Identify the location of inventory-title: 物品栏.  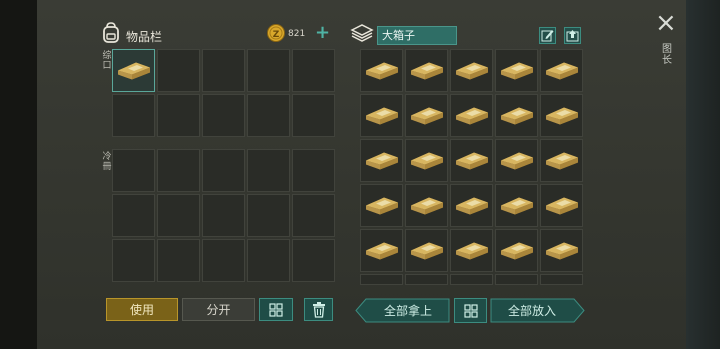
(144, 37).